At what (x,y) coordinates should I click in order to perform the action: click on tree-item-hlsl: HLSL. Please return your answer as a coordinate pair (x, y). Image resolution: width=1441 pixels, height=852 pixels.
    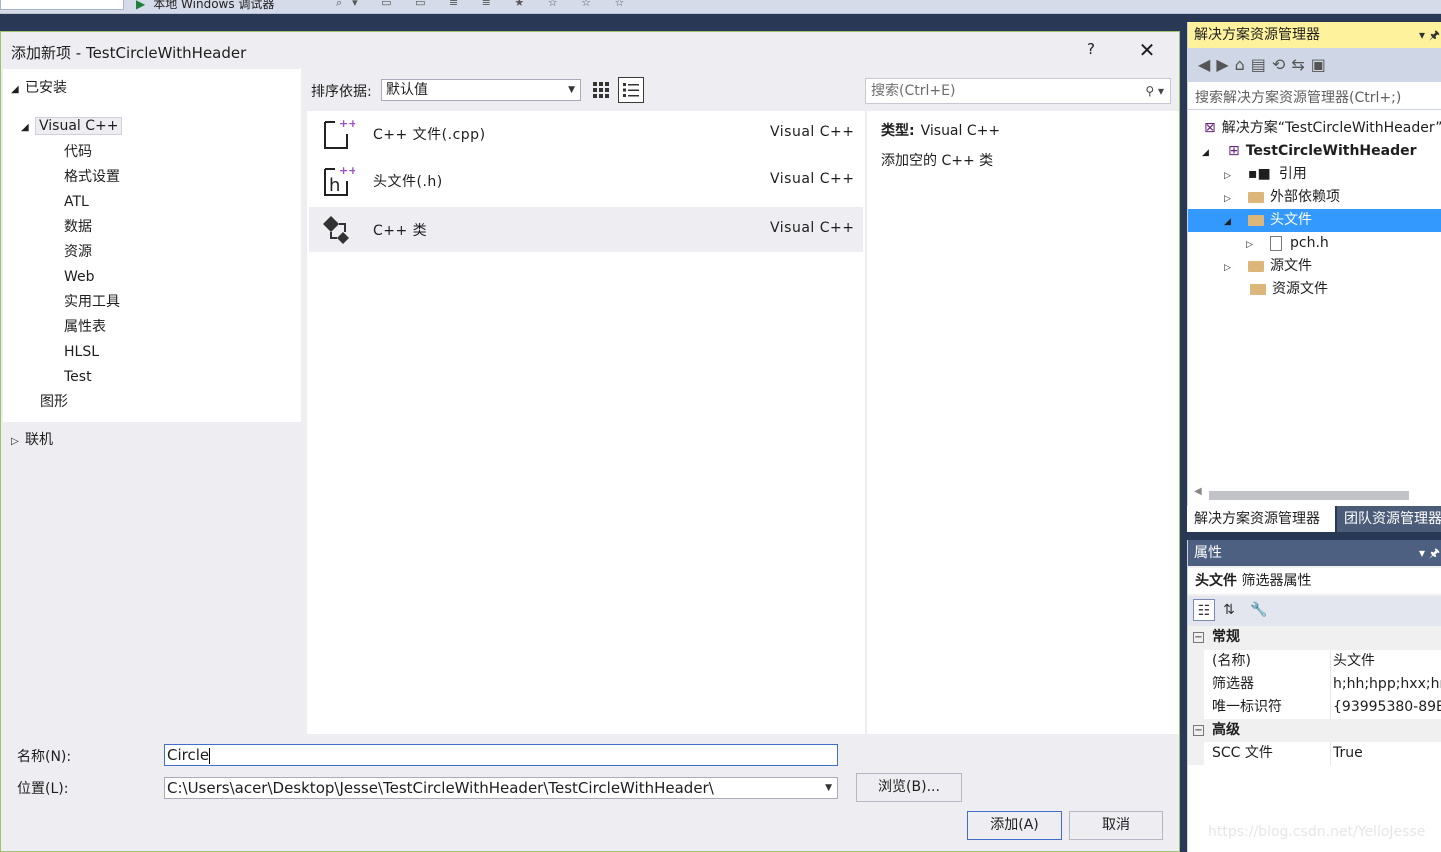
    Looking at the image, I should click on (81, 352).